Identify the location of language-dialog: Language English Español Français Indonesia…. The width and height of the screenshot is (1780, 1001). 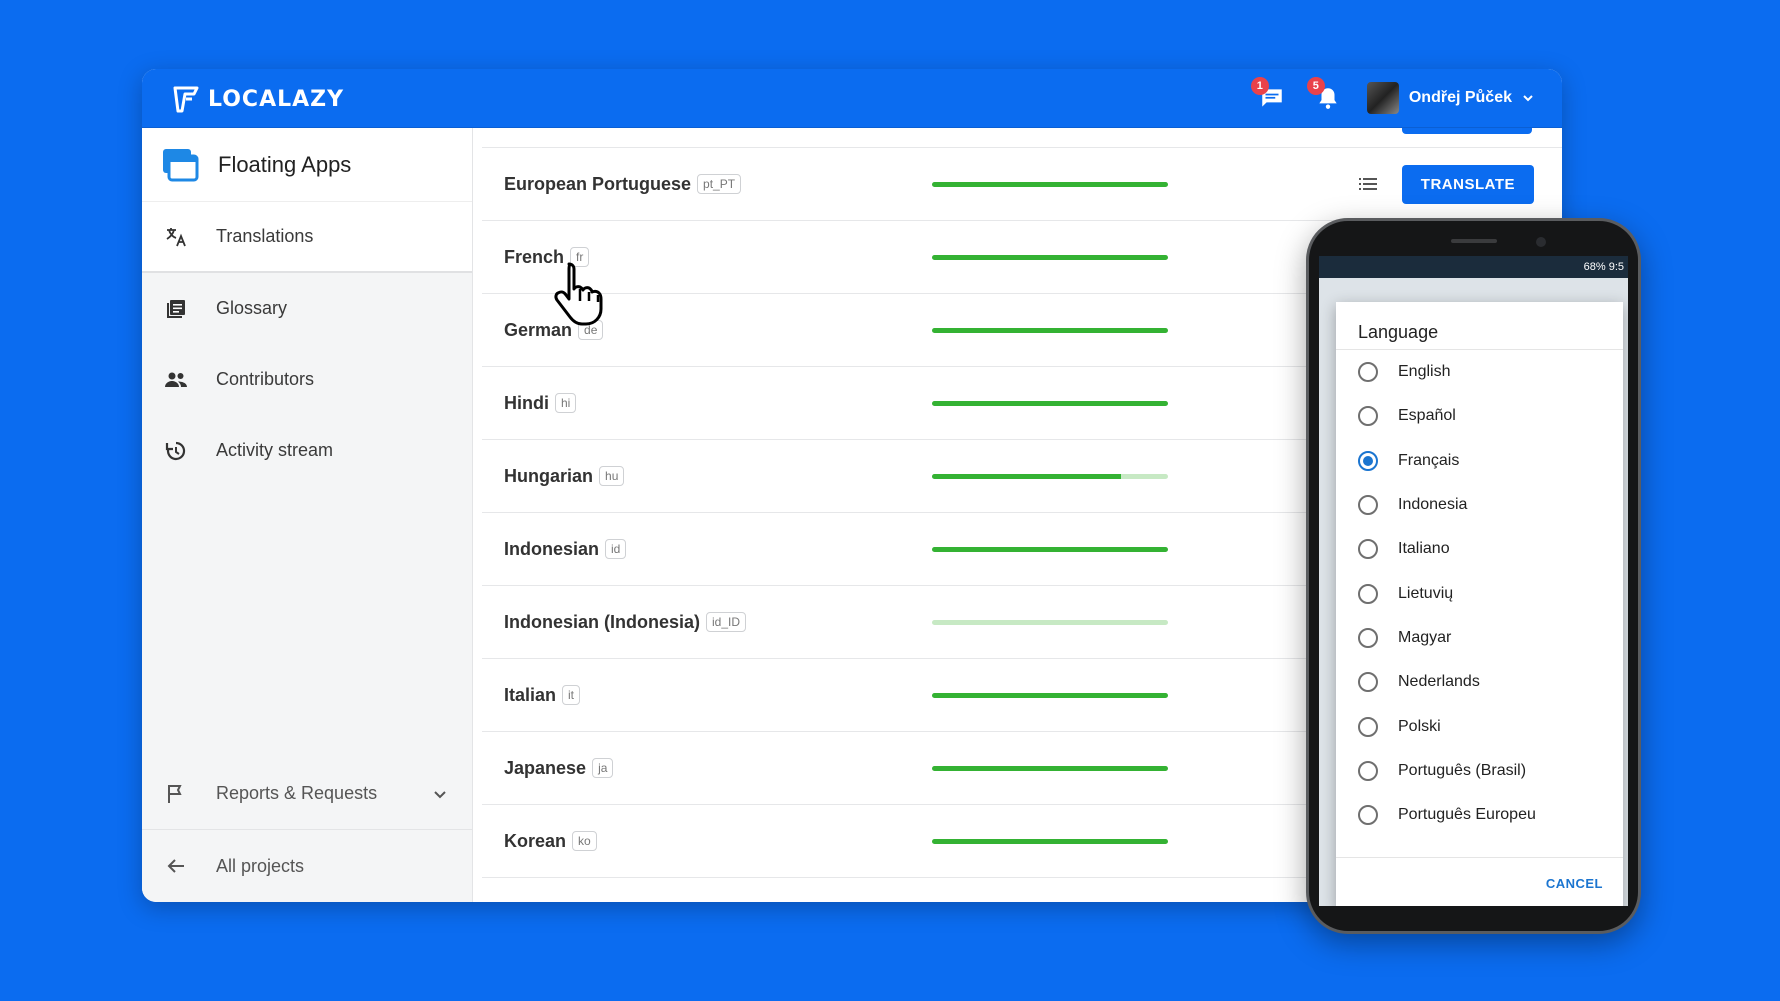
(1479, 604).